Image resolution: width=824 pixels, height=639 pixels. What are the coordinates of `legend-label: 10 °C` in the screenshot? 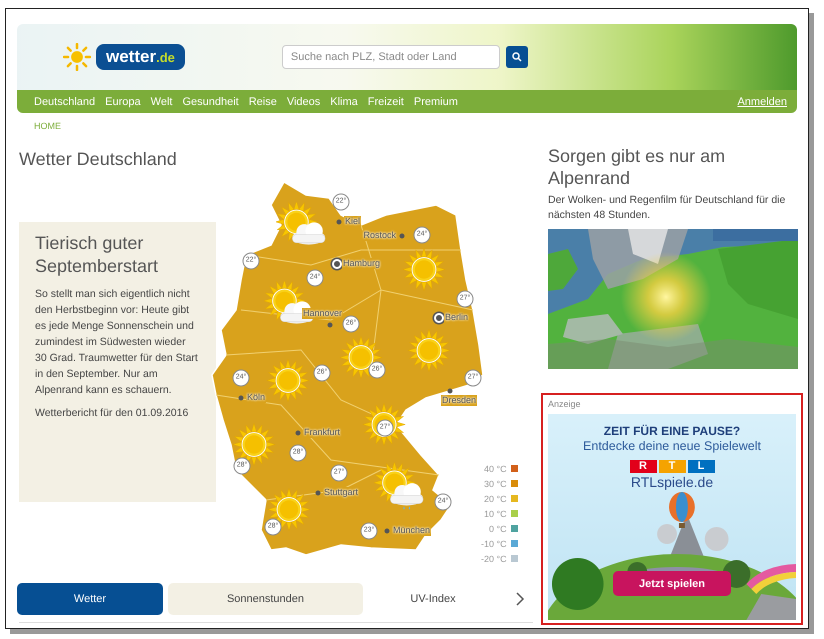 It's located at (495, 513).